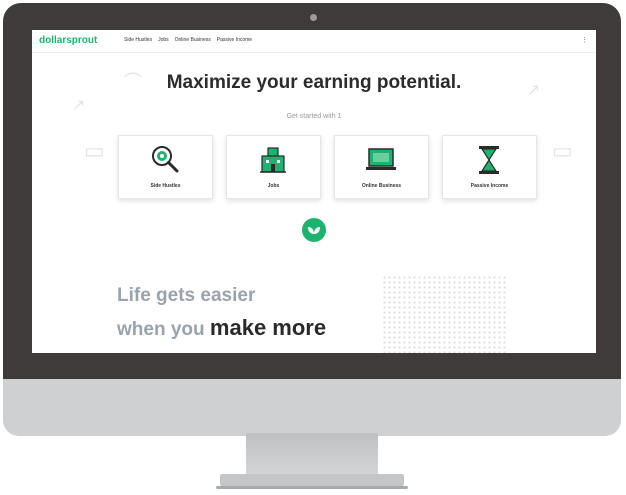 The height and width of the screenshot is (495, 626). Describe the element at coordinates (313, 17) in the screenshot. I see `camera-icon` at that location.